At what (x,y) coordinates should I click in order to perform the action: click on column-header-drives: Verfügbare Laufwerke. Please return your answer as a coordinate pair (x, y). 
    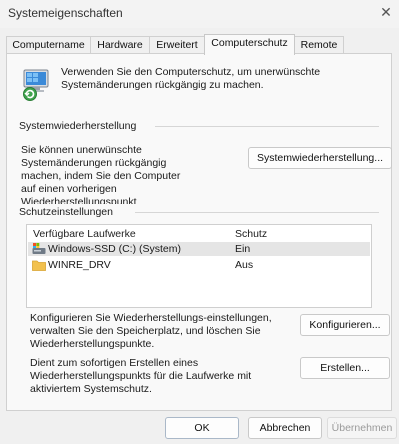
    Looking at the image, I should click on (84, 234).